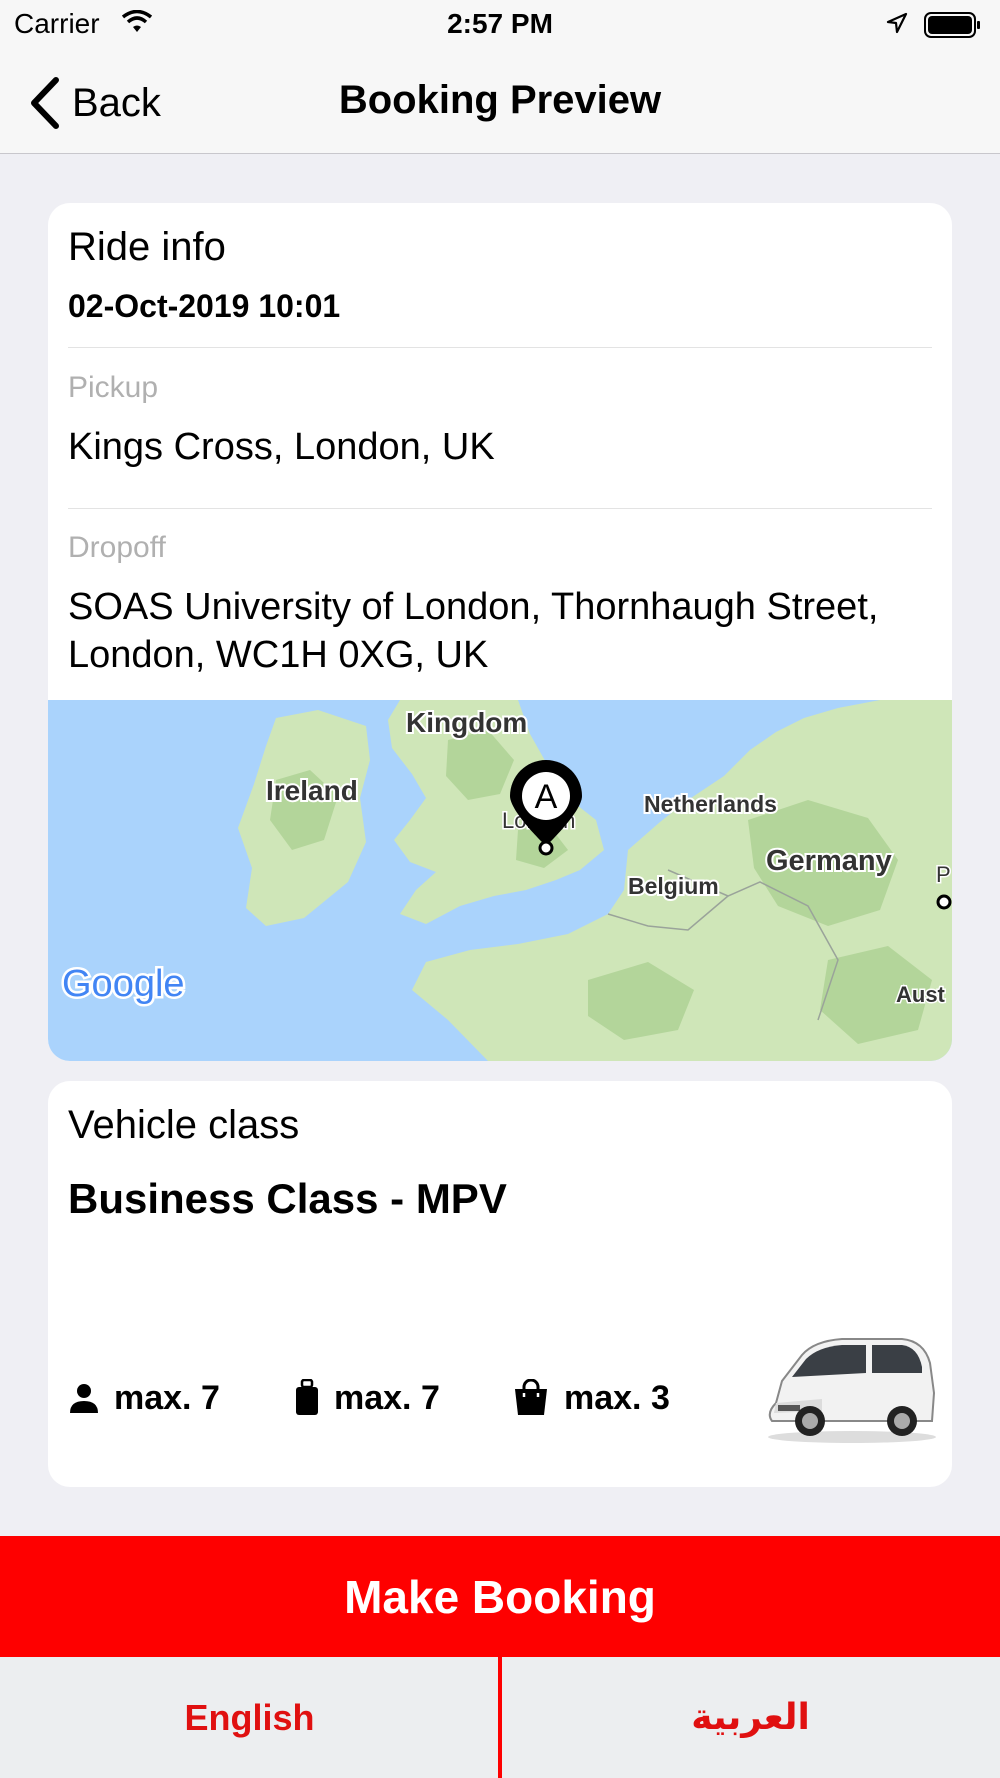  What do you see at coordinates (500, 100) in the screenshot?
I see `page-title: Booking Preview` at bounding box center [500, 100].